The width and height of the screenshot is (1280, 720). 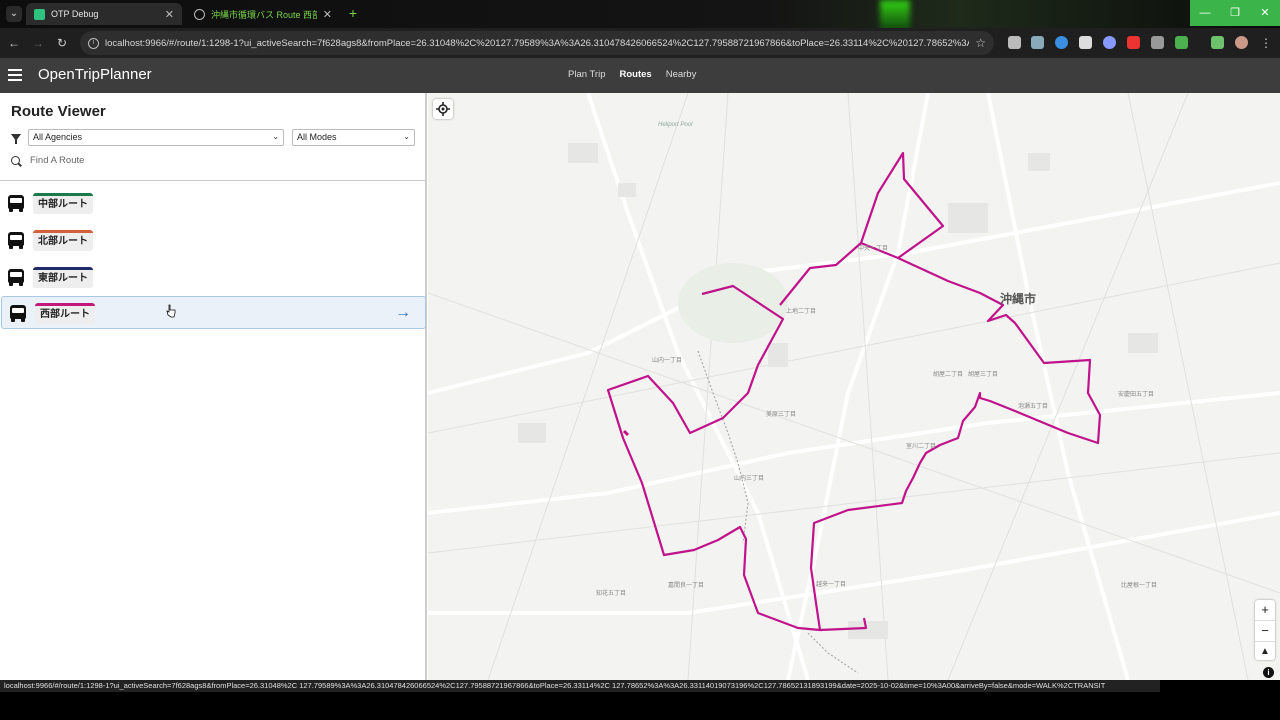 I want to click on area-label: 山内一丁目, so click(x=667, y=361).